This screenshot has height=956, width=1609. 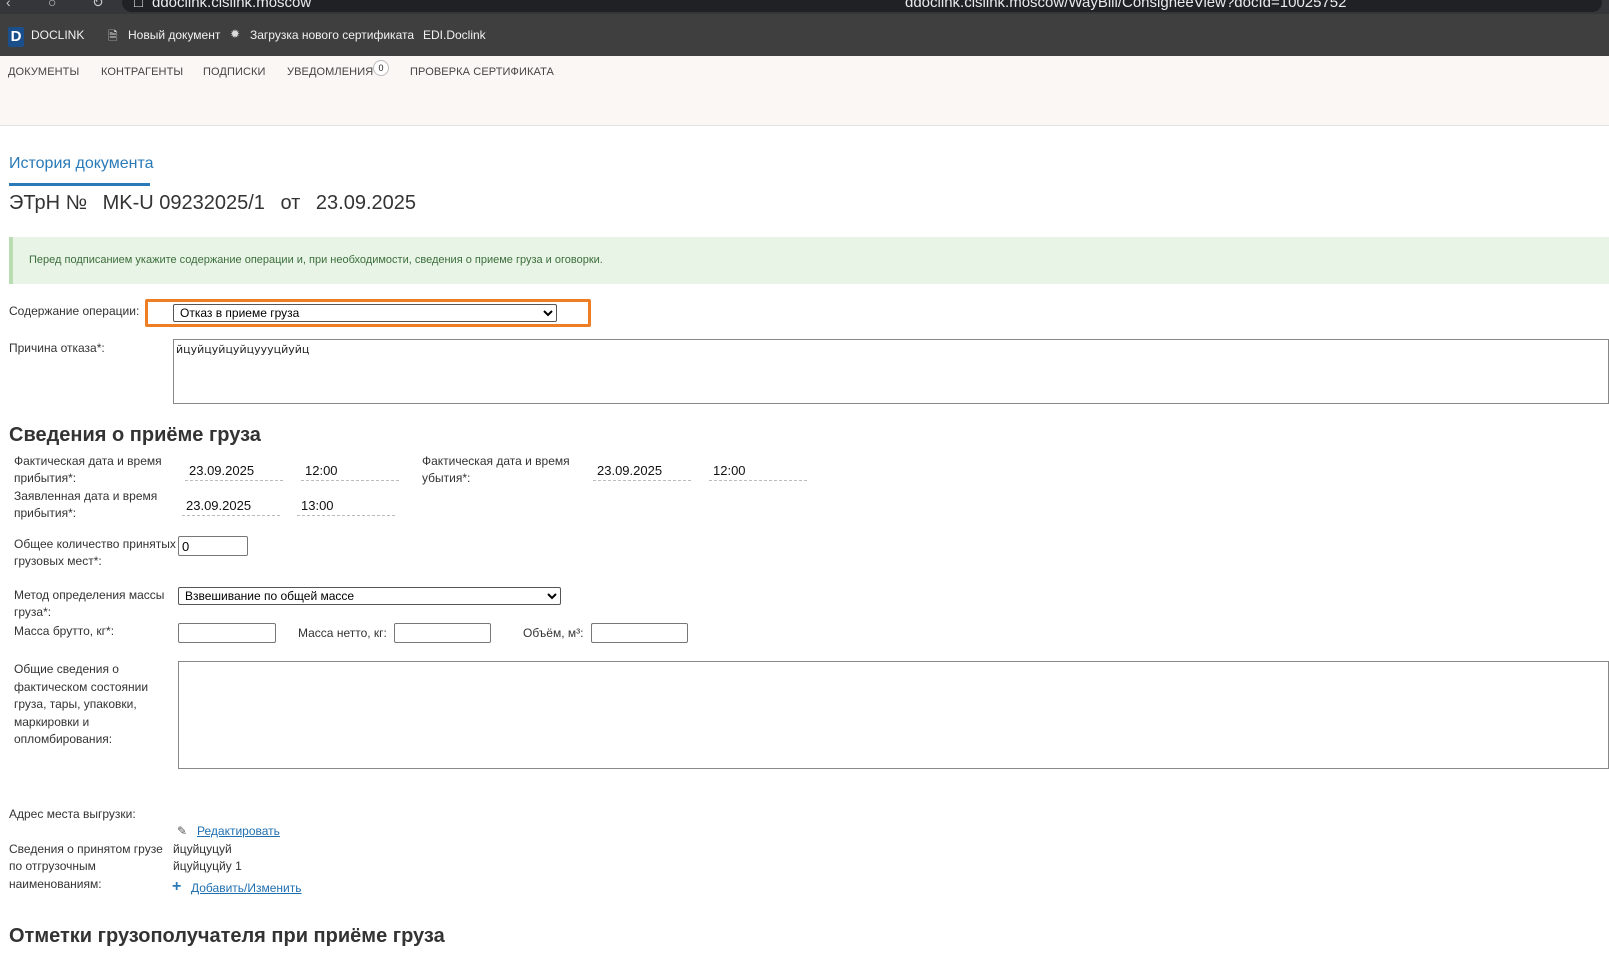 I want to click on actual-arrival-label-line1: Фактическая дата и время, so click(x=88, y=461).